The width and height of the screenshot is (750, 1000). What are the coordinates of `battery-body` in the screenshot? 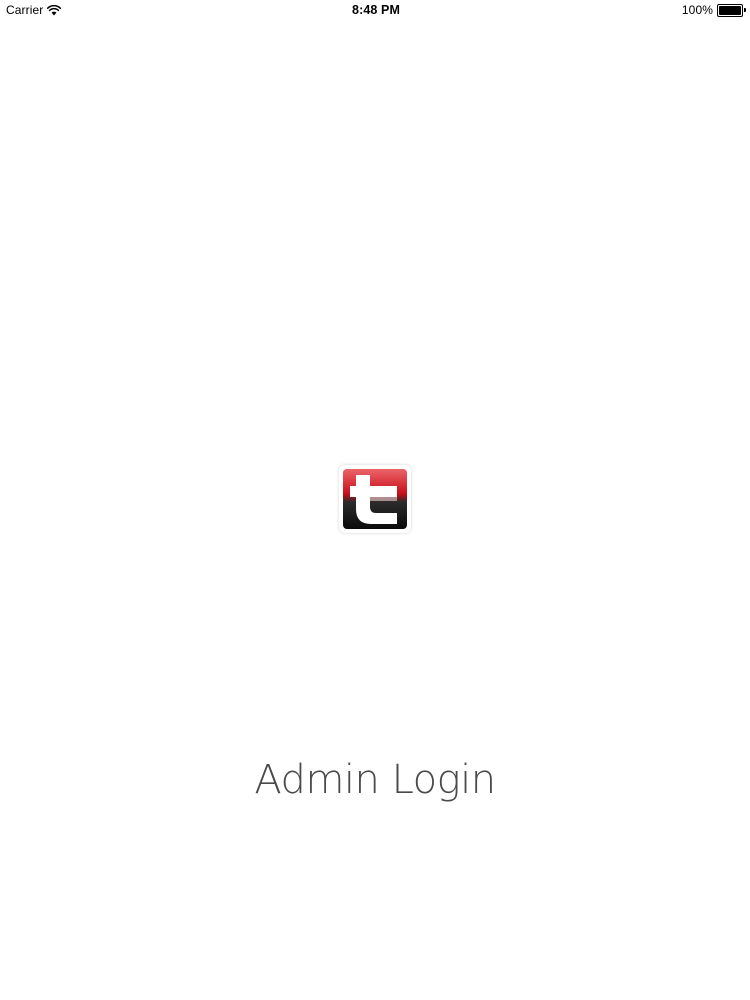 It's located at (730, 10).